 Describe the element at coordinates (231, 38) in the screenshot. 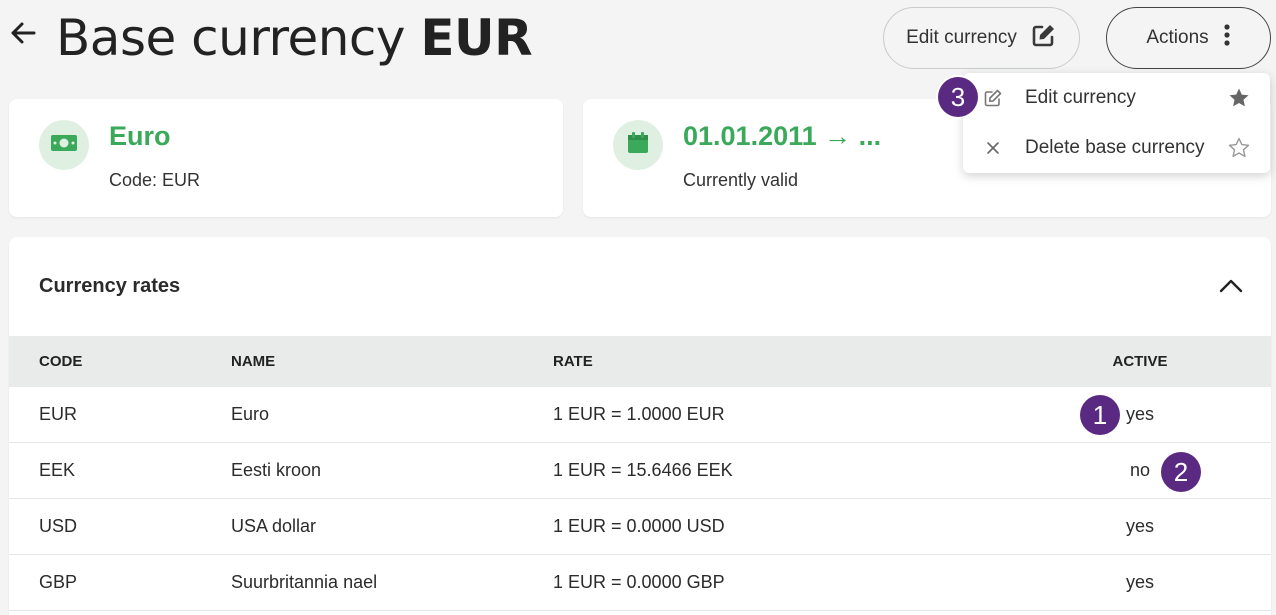

I see `page-title-prefix: Base currency` at that location.